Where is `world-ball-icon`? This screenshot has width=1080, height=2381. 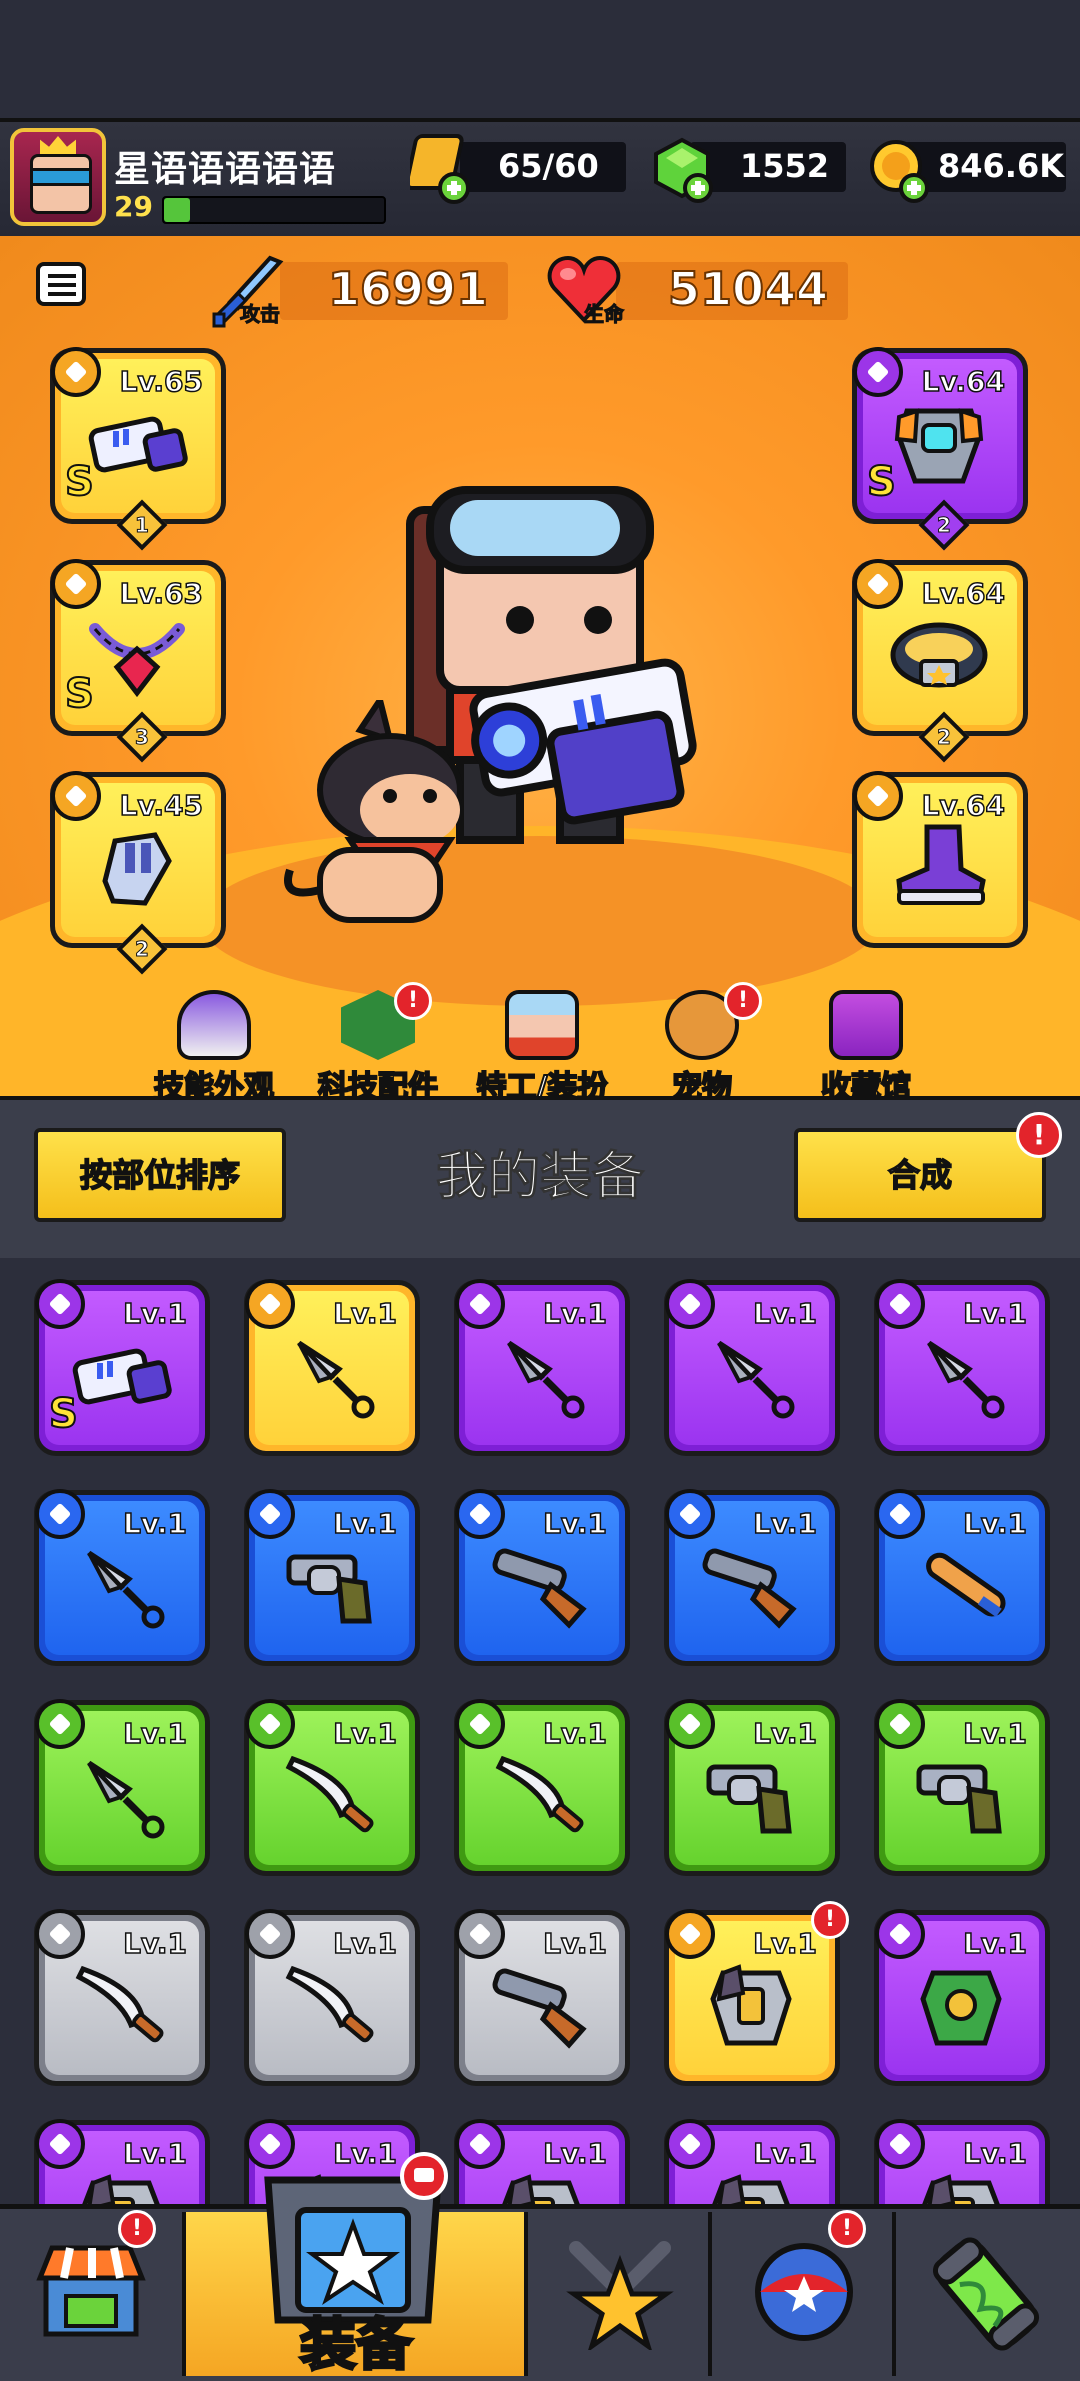 world-ball-icon is located at coordinates (804, 2292).